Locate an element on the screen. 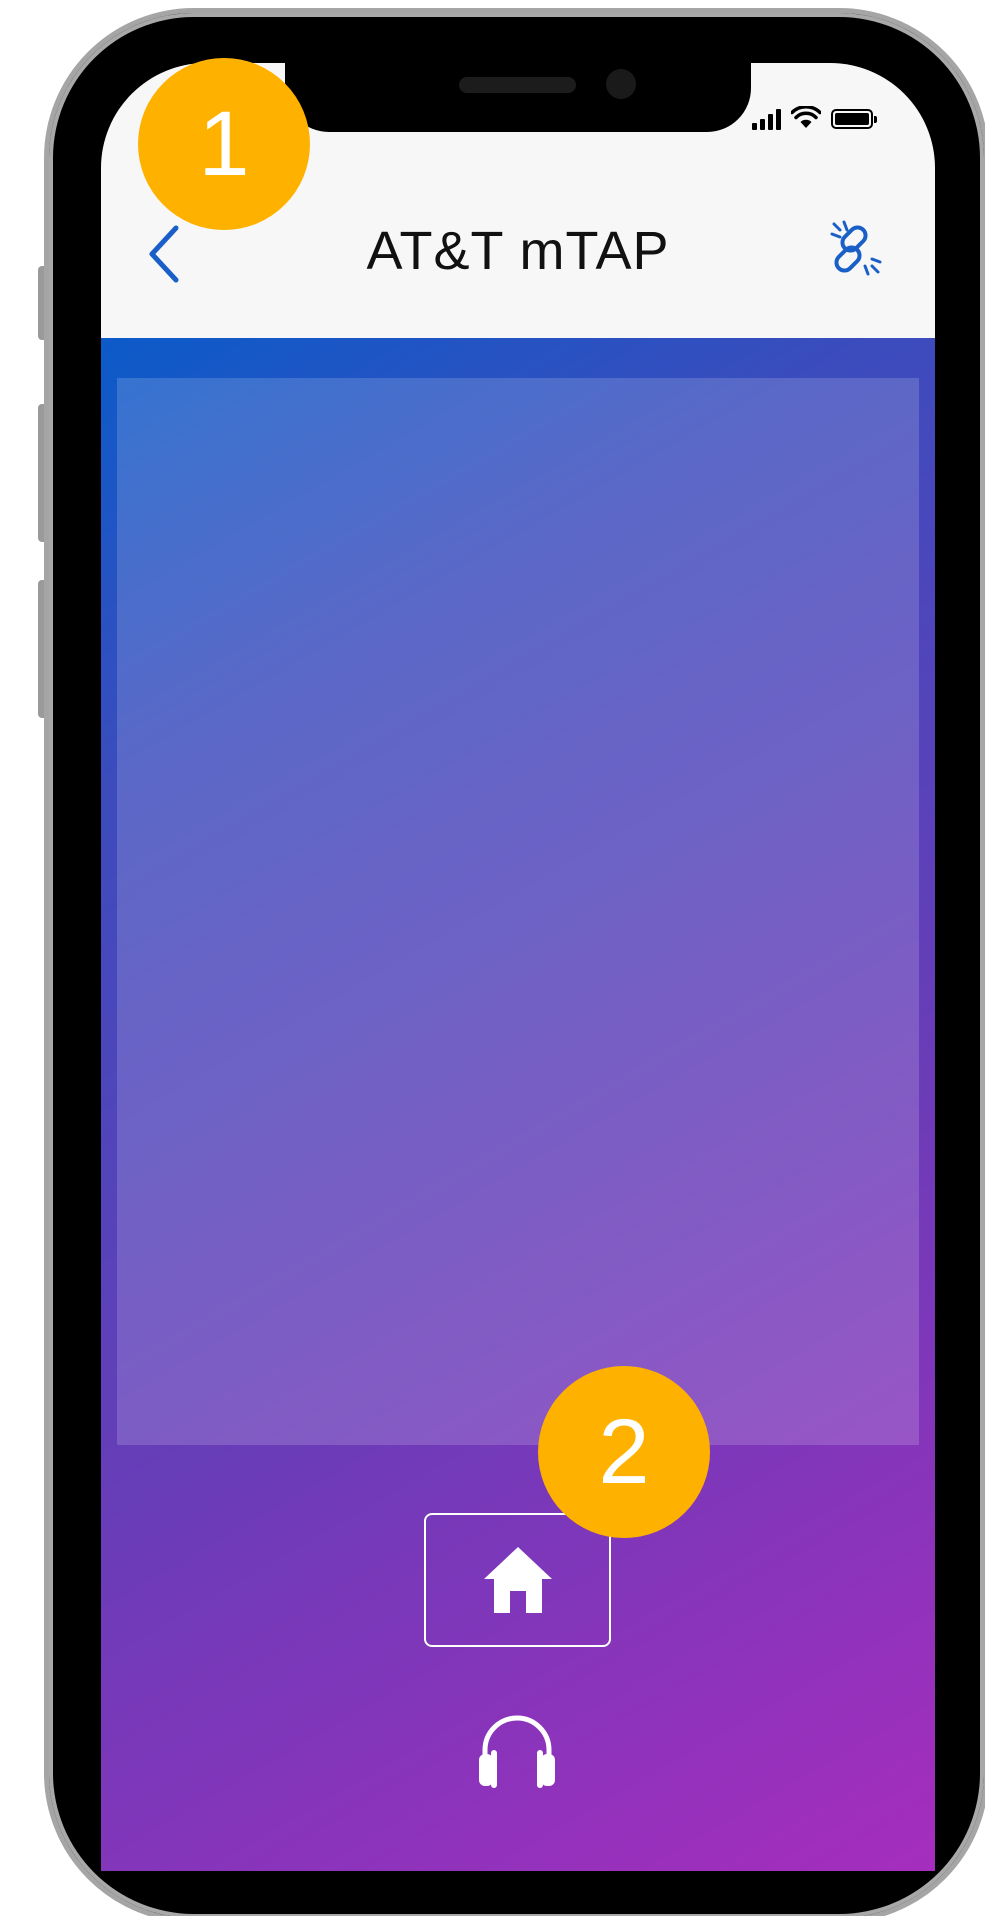 This screenshot has width=985, height=1916. callout-badge-2: 2 is located at coordinates (624, 1452).